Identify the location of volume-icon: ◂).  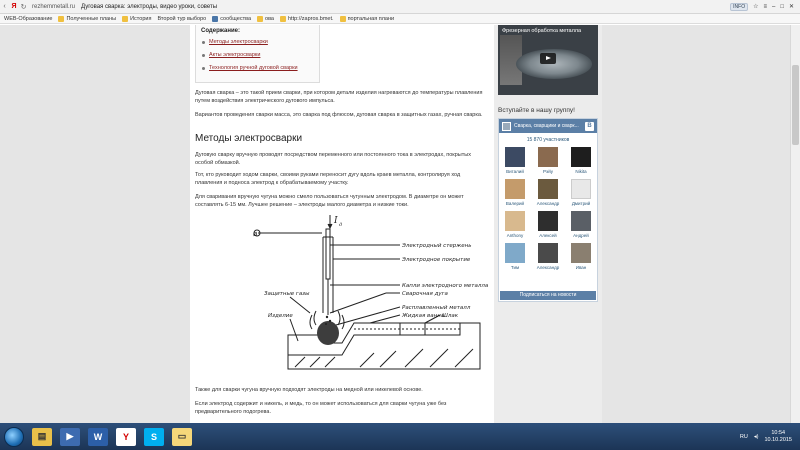
(756, 437).